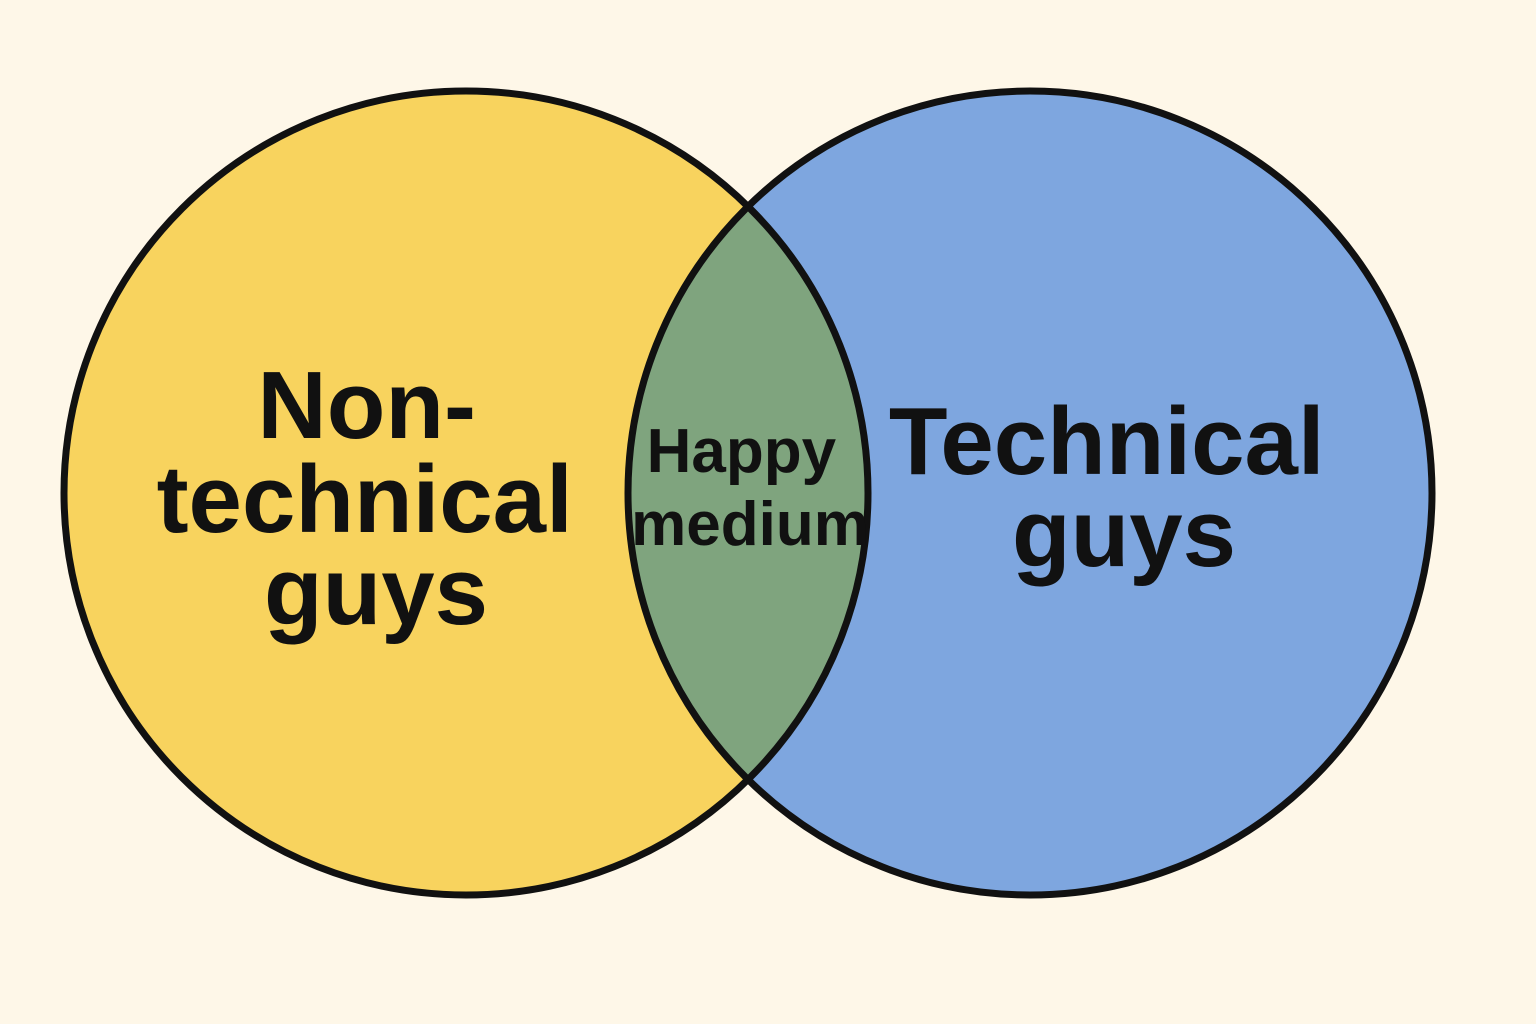  I want to click on happy-medium-label-line: medium, so click(750, 524).